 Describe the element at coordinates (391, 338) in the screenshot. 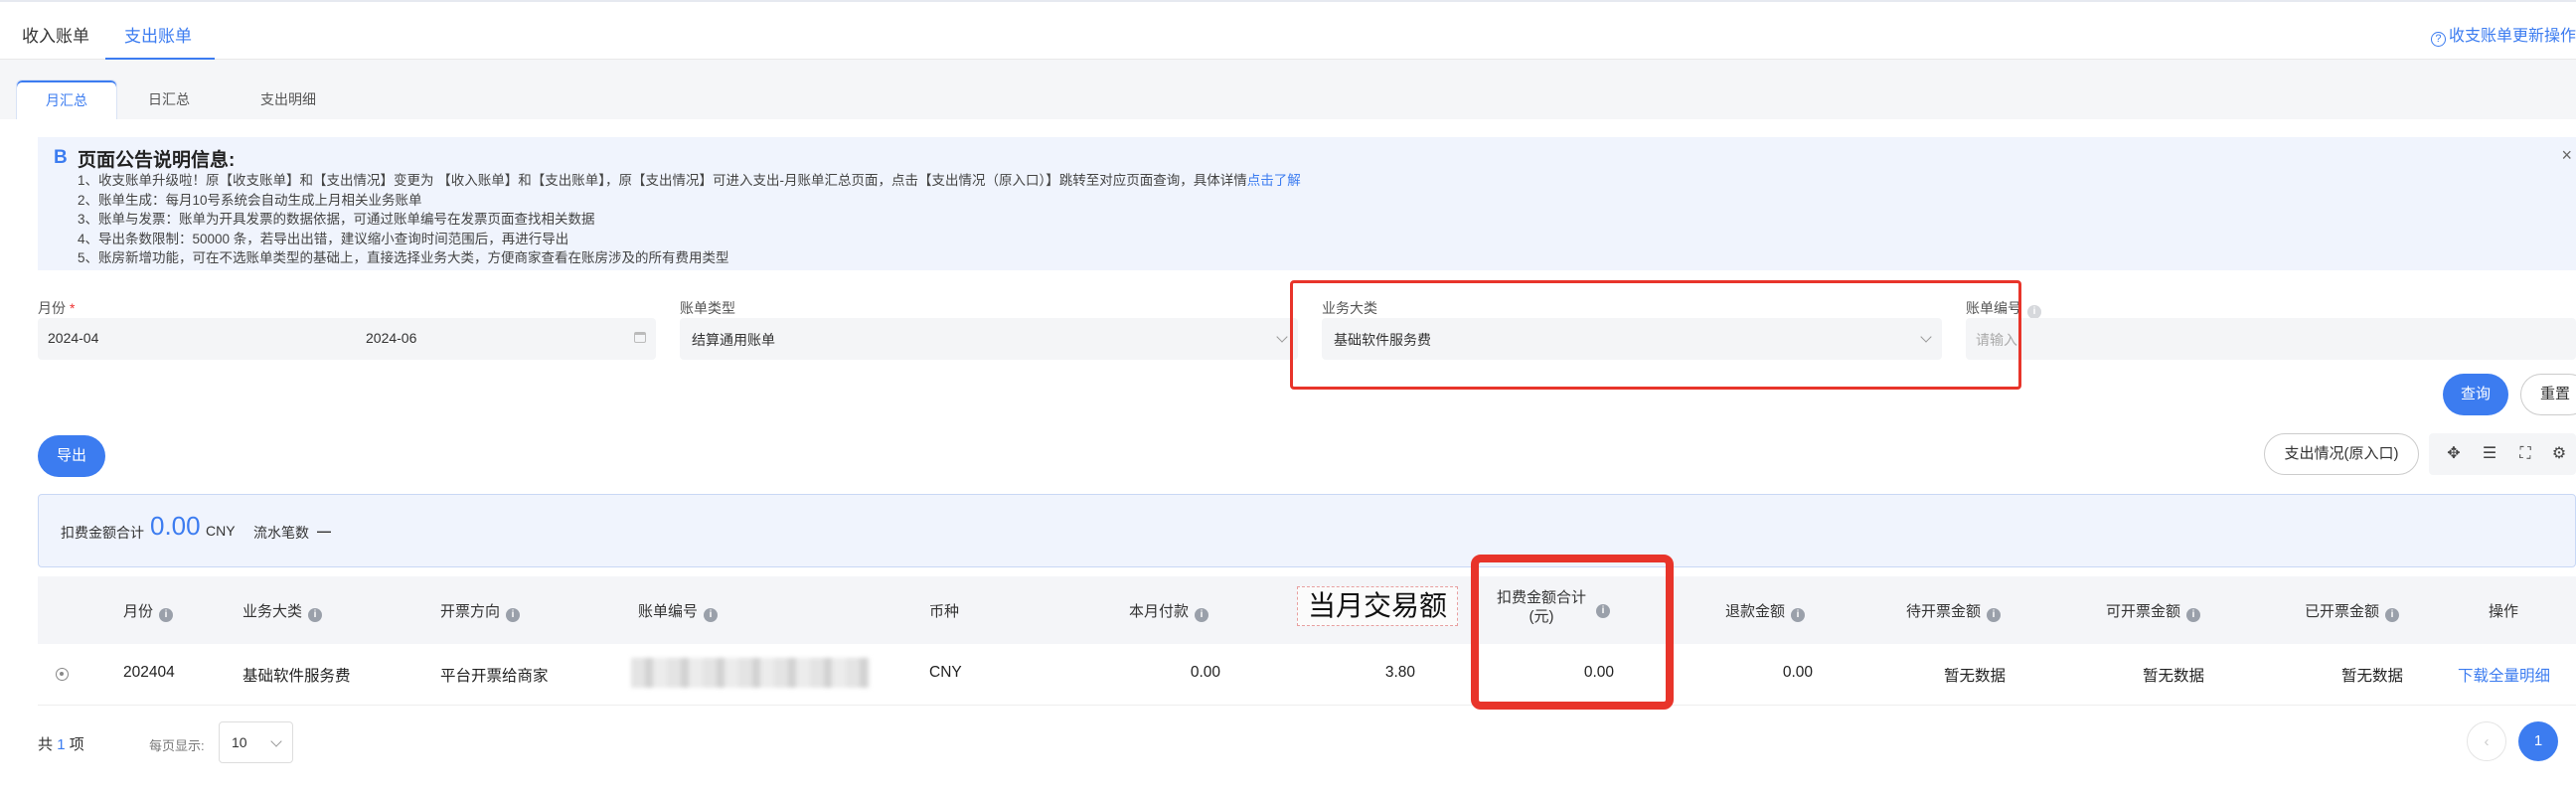

I see `month-end-value: 2024-06` at that location.